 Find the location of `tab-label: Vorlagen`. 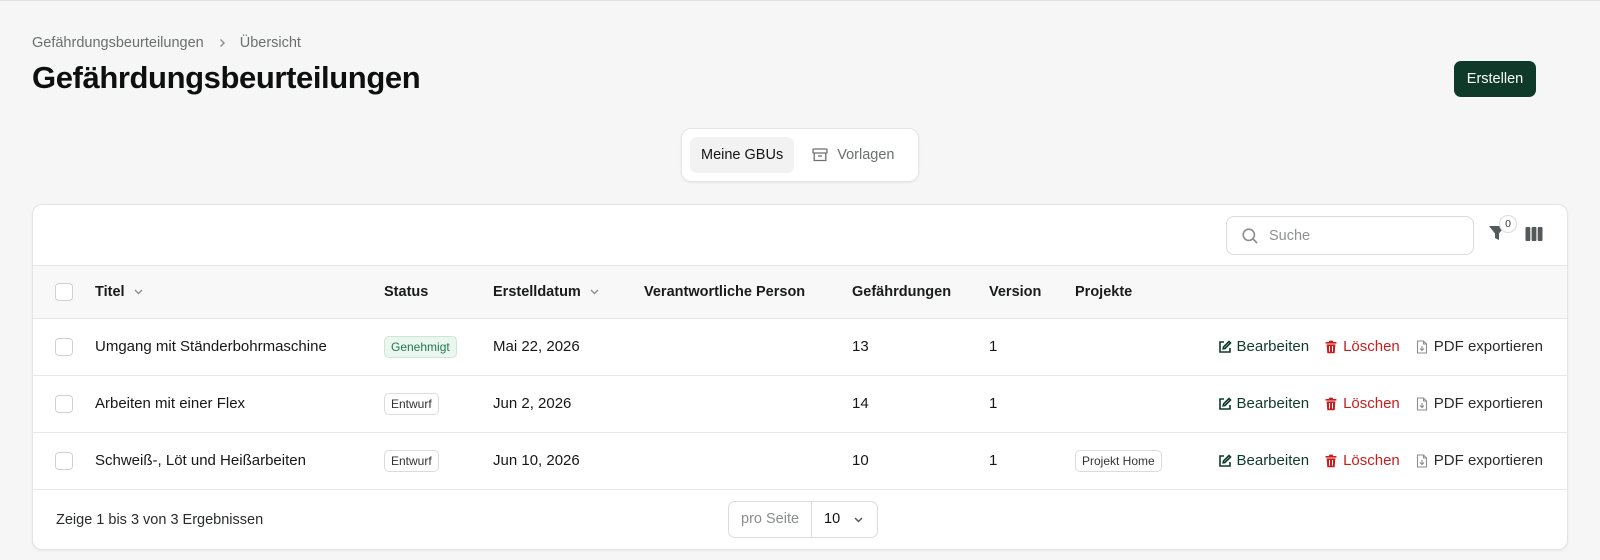

tab-label: Vorlagen is located at coordinates (866, 155).